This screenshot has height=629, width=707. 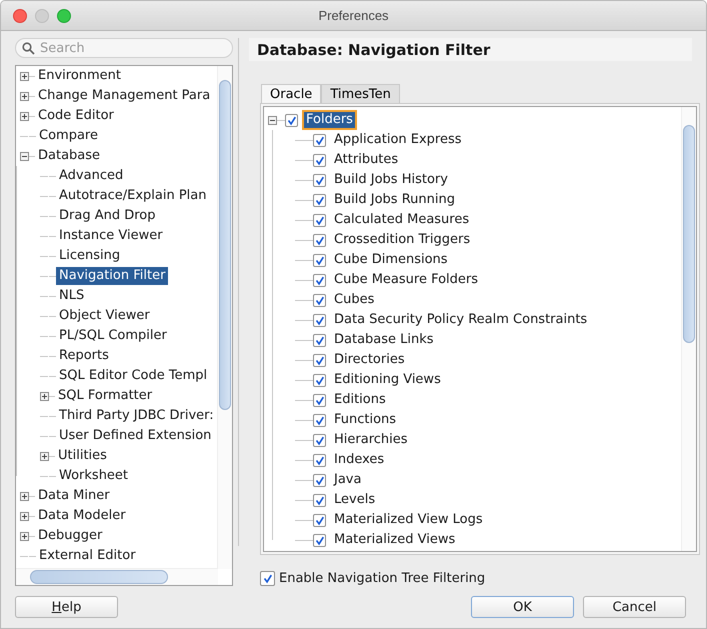 What do you see at coordinates (460, 320) in the screenshot?
I see `tree-item: Data Security Policy Realm Constraints` at bounding box center [460, 320].